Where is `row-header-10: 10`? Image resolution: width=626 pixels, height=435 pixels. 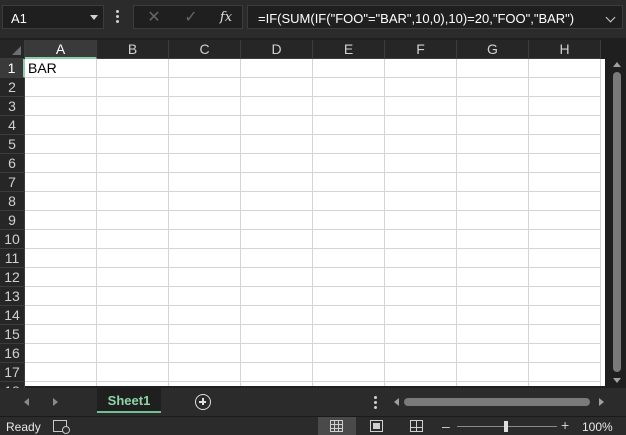
row-header-10: 10 is located at coordinates (12, 239).